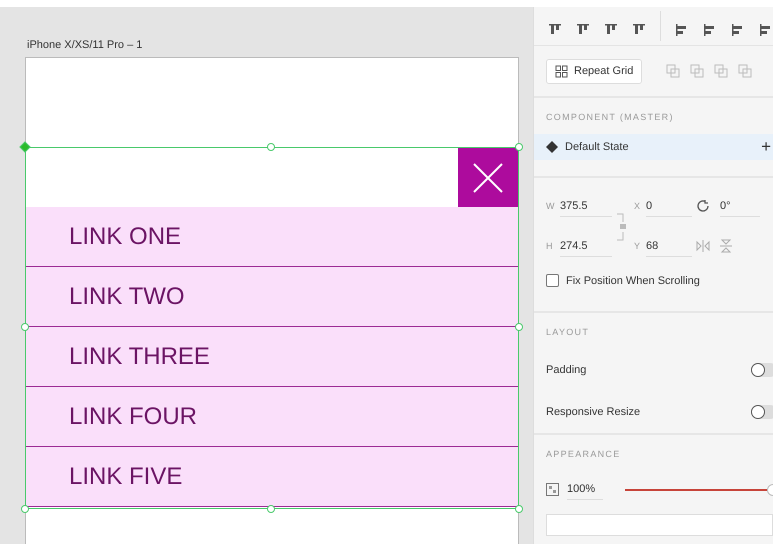  What do you see at coordinates (638, 206) in the screenshot?
I see `field-label: X` at bounding box center [638, 206].